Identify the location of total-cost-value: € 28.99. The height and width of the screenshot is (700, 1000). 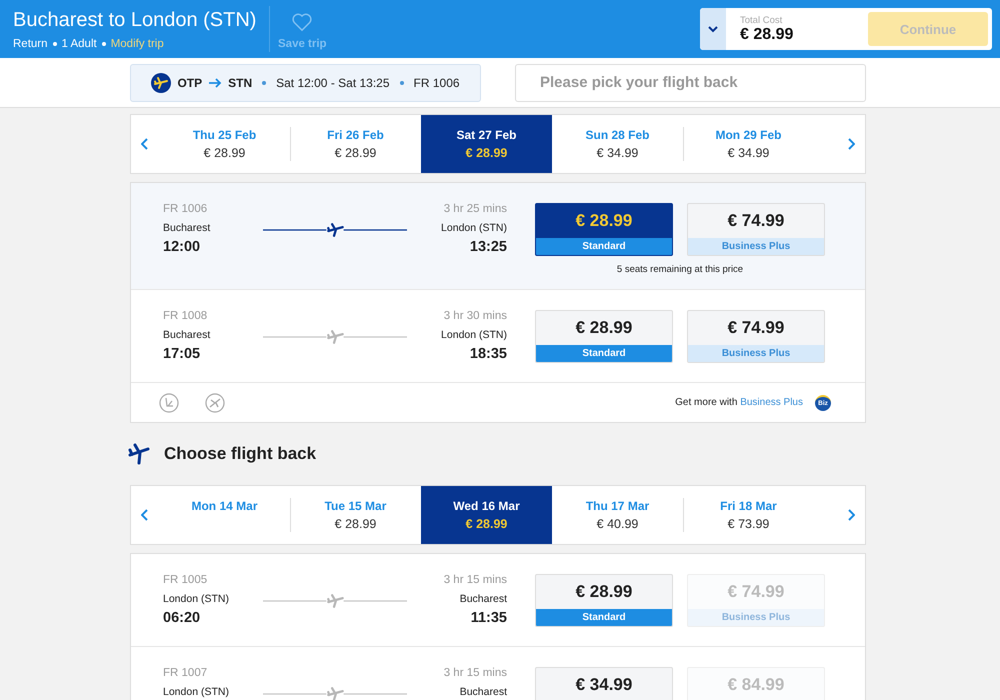
(767, 35).